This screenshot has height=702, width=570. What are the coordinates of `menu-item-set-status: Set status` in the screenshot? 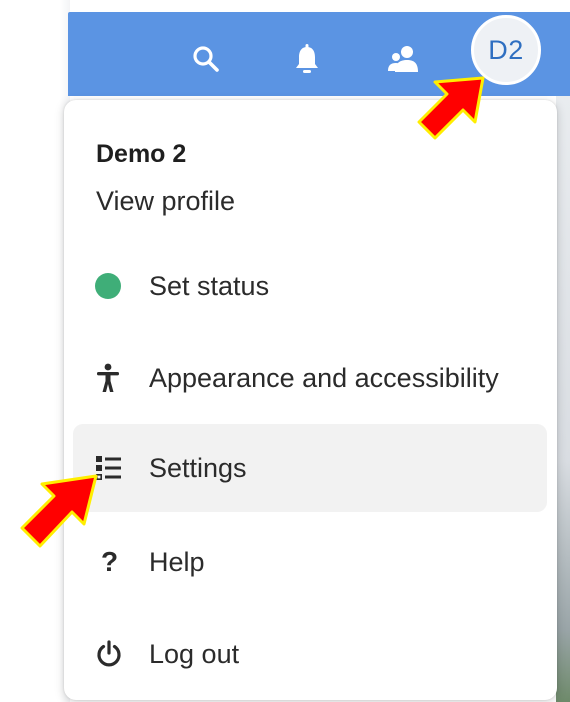 It's located at (310, 286).